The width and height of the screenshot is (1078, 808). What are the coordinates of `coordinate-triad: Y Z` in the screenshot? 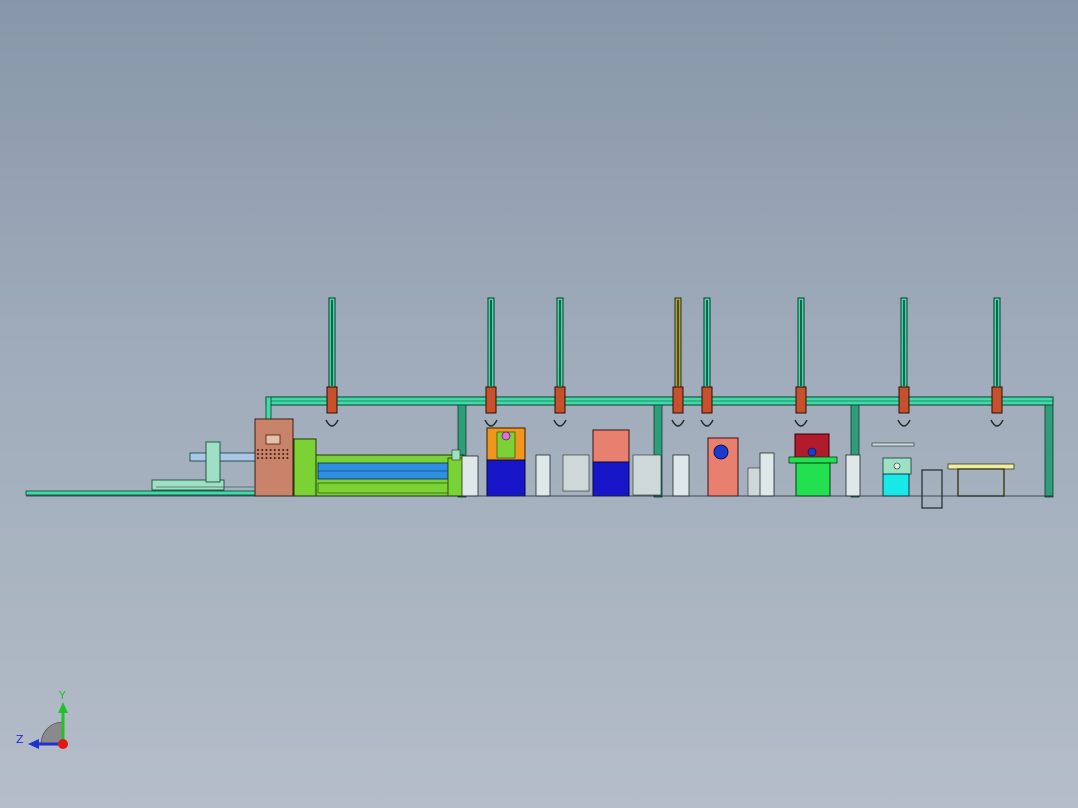 It's located at (42, 719).